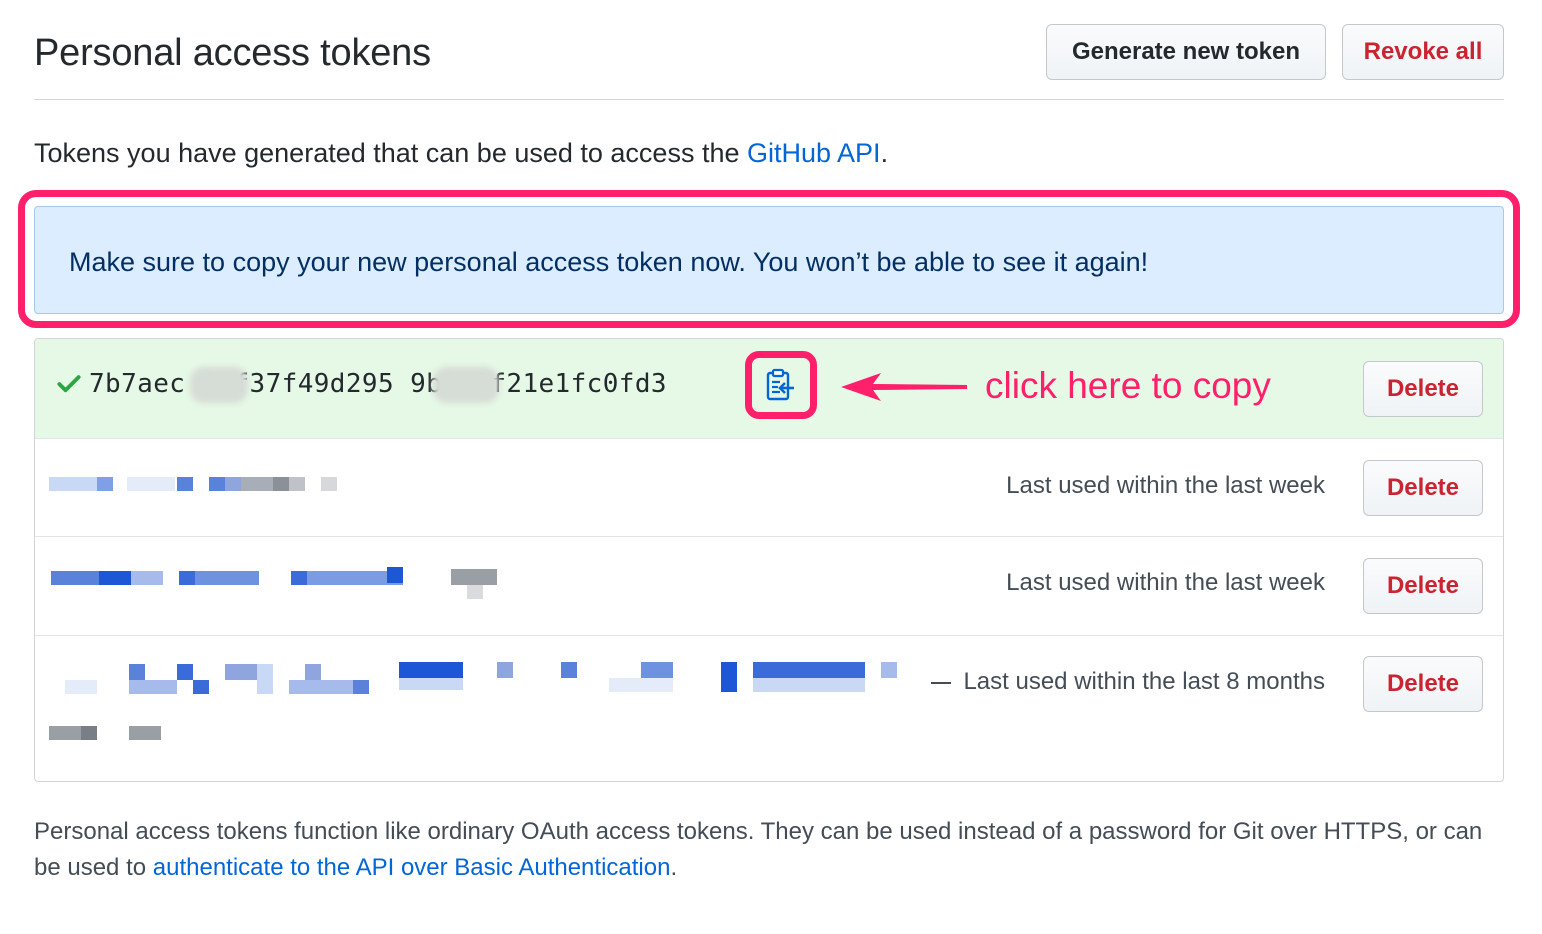 The height and width of the screenshot is (934, 1542). Describe the element at coordinates (1128, 385) in the screenshot. I see `annotation-label: click here to copy` at that location.